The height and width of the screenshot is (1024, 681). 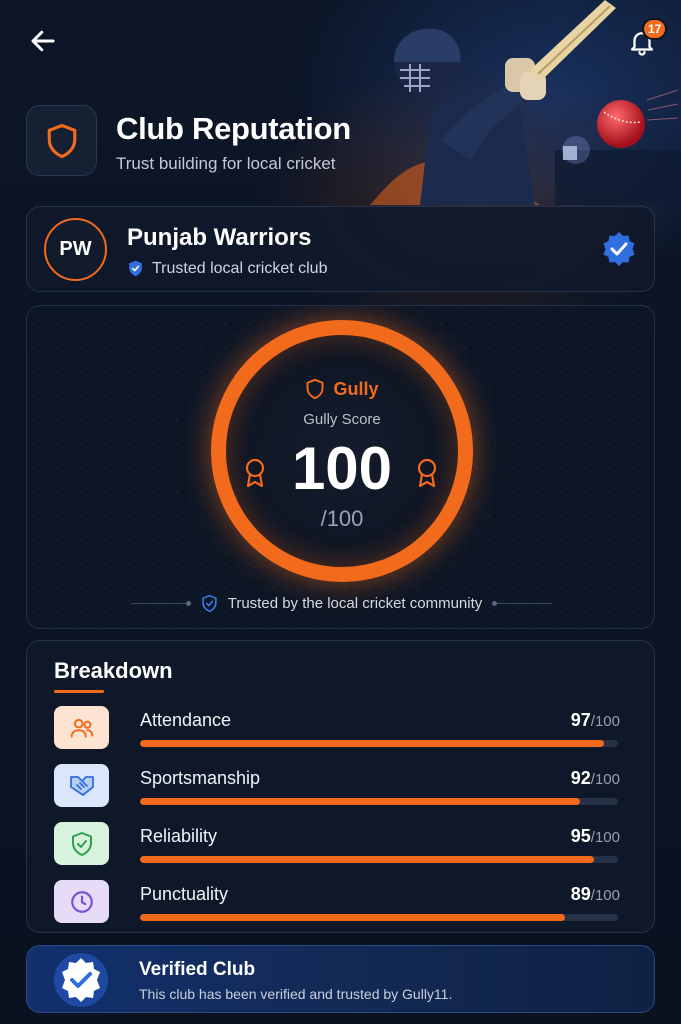 What do you see at coordinates (186, 720) in the screenshot?
I see `breakdown-label: Attendance` at bounding box center [186, 720].